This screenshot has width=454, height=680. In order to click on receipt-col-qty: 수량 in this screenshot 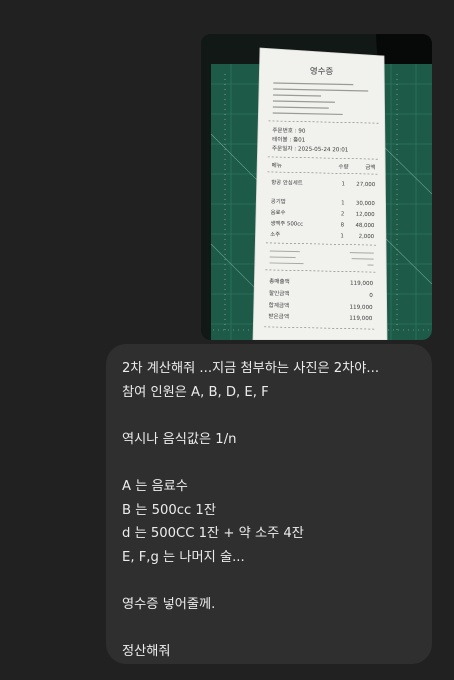, I will do `click(343, 166)`.